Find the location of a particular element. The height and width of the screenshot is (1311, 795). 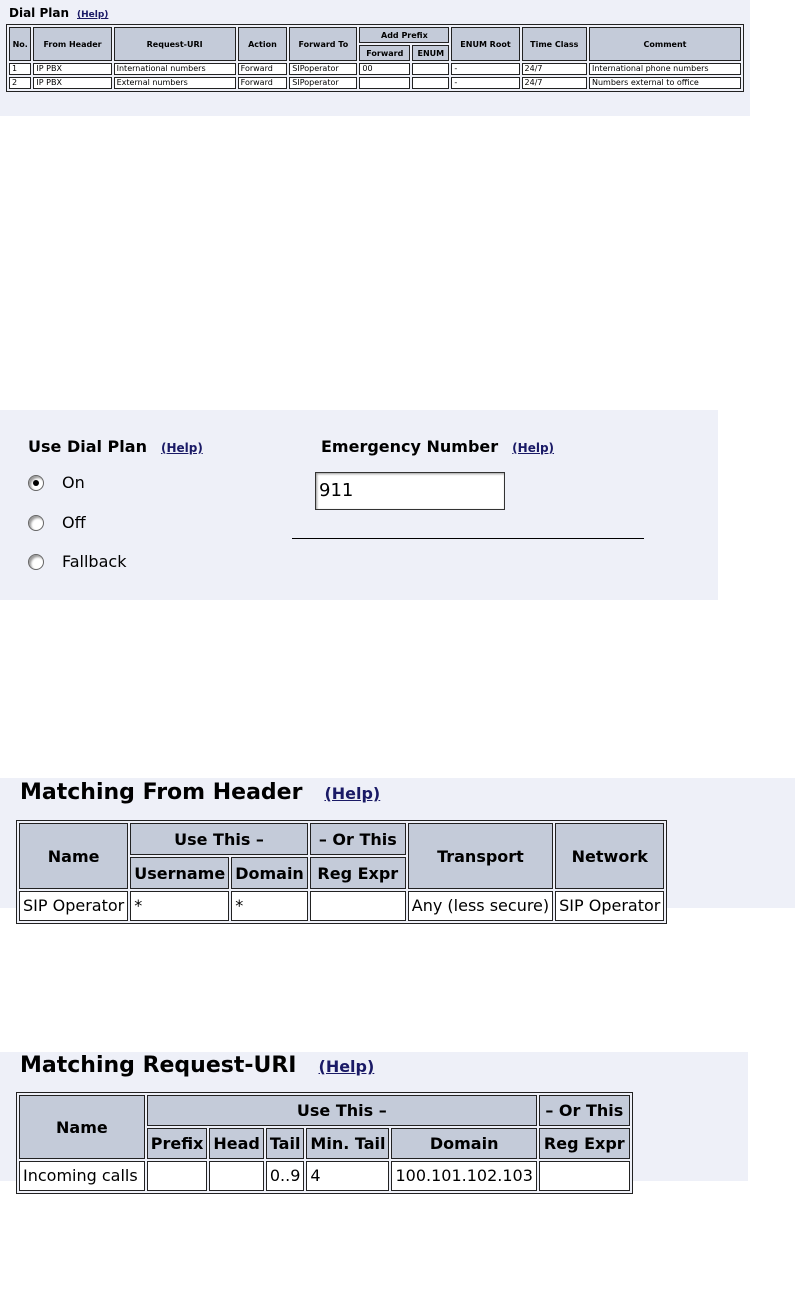

radio-option-off: Off is located at coordinates (57, 522).